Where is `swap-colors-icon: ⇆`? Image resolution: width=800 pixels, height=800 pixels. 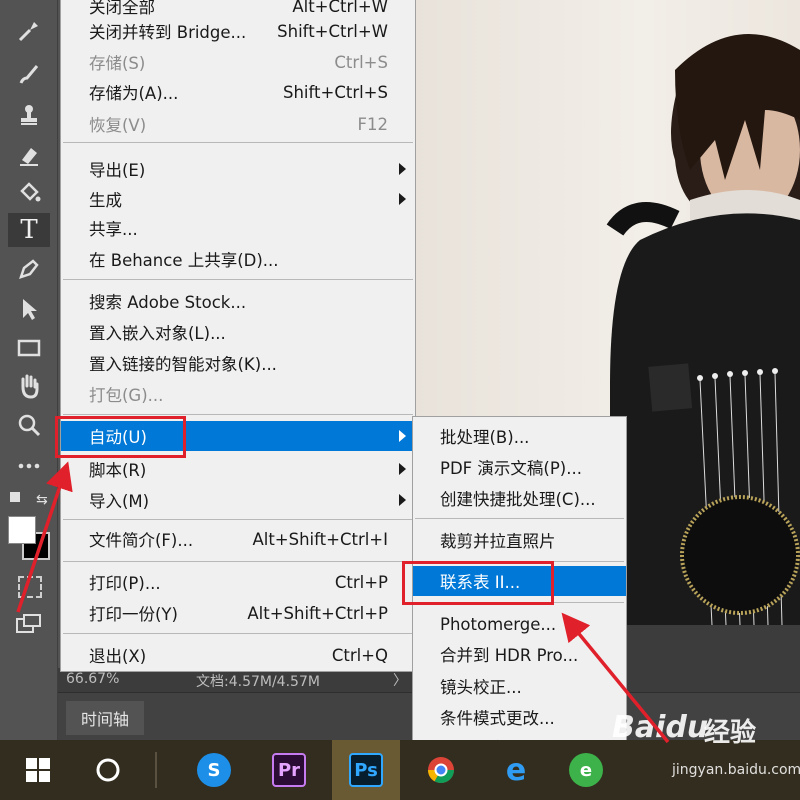
swap-colors-icon: ⇆ is located at coordinates (42, 500).